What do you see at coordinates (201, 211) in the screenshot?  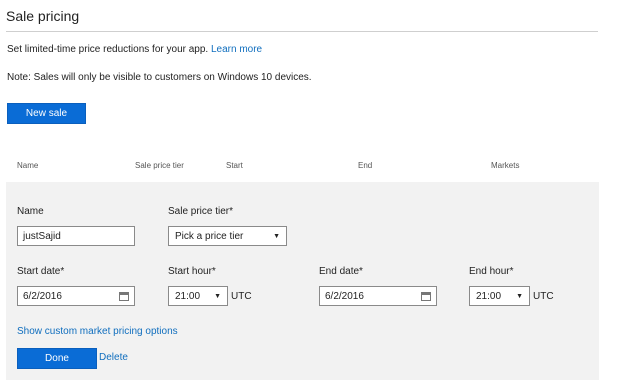 I see `sale-price-tier-label: Sale price tier*` at bounding box center [201, 211].